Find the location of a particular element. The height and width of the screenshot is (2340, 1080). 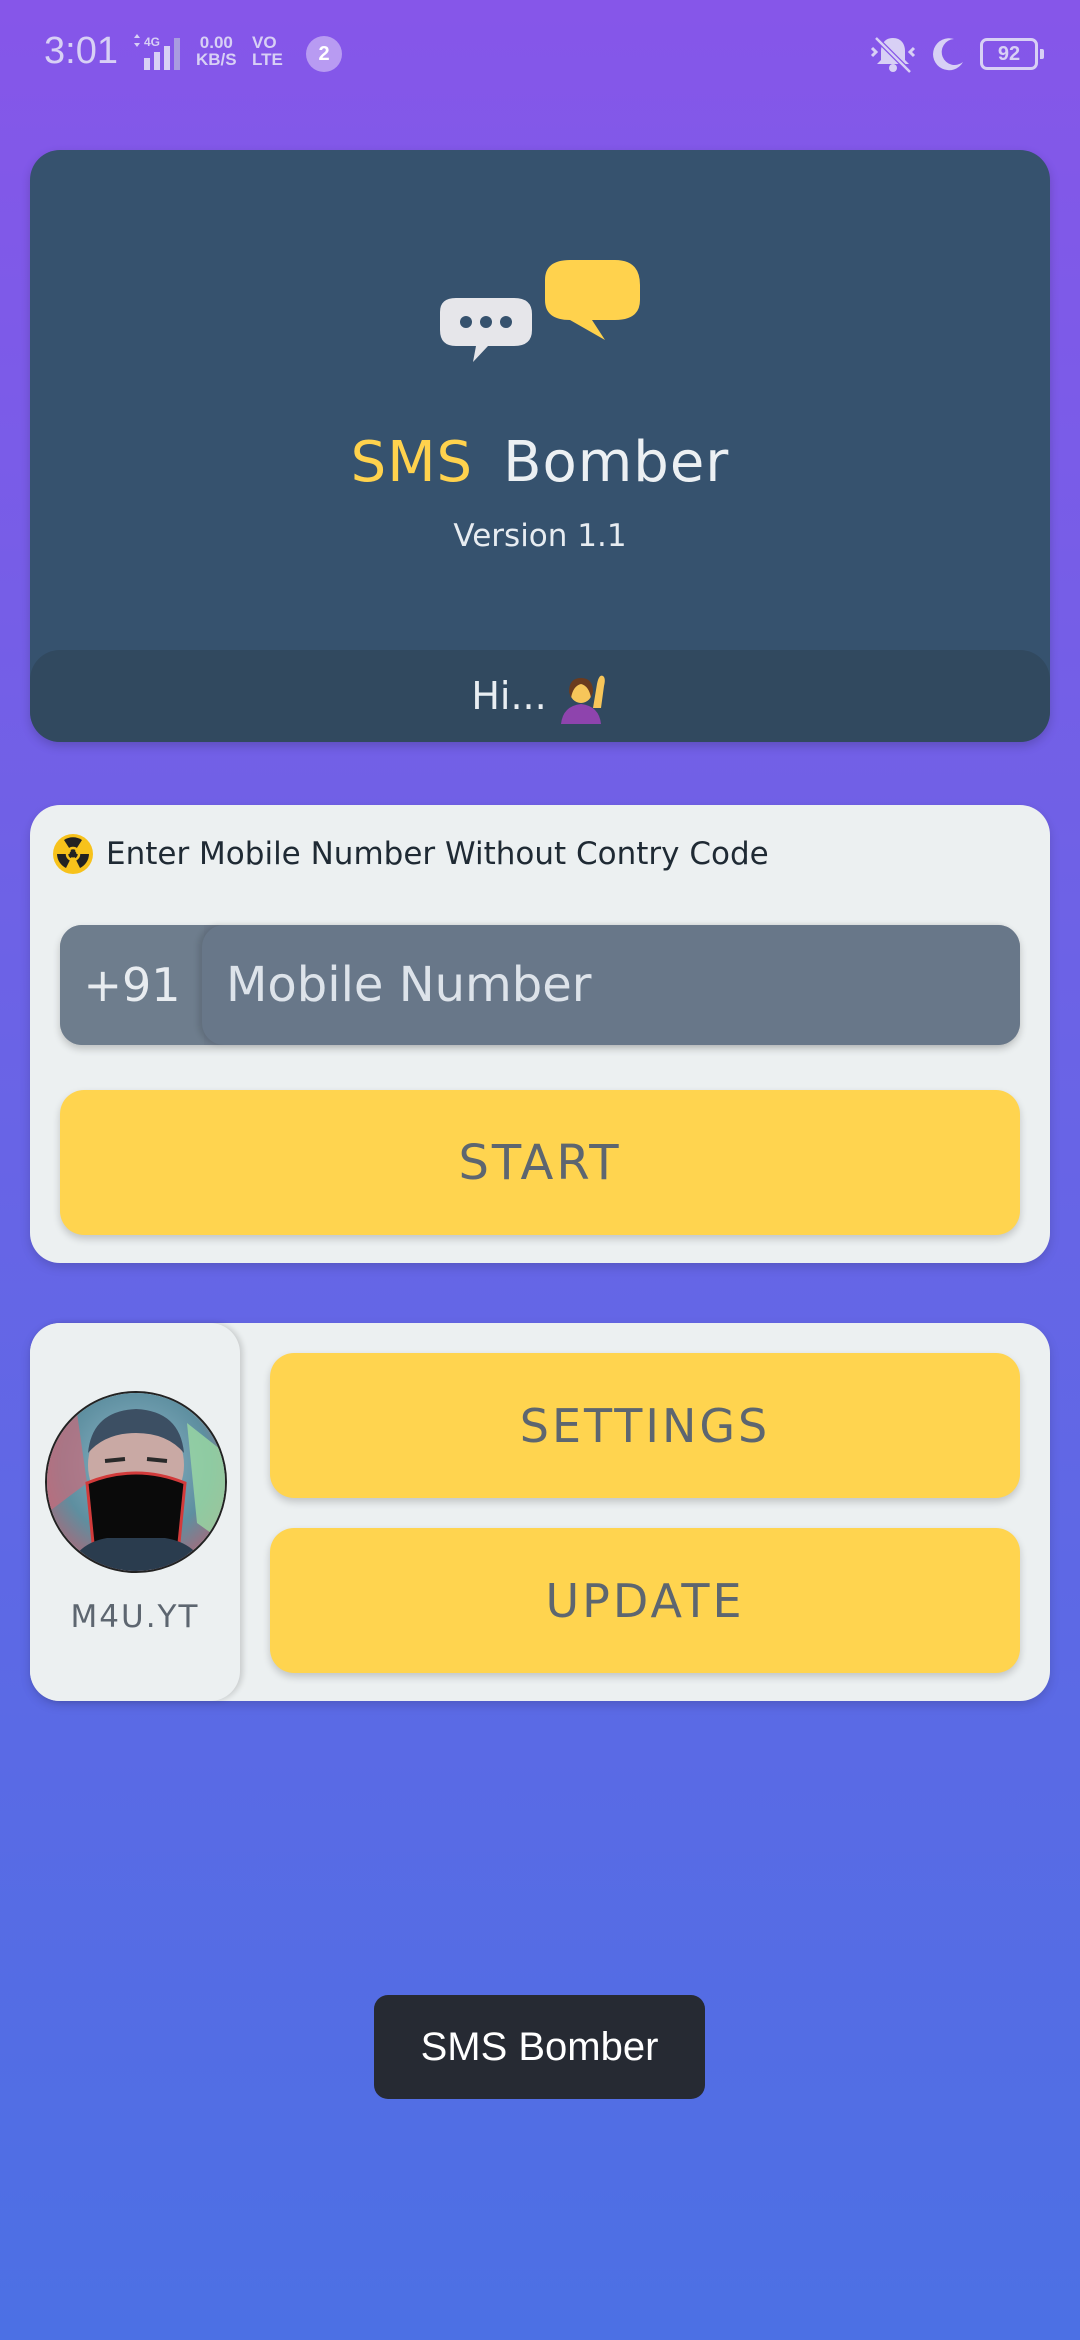

hint-row: Enter Mobile Number Without Contry Code is located at coordinates (410, 854).